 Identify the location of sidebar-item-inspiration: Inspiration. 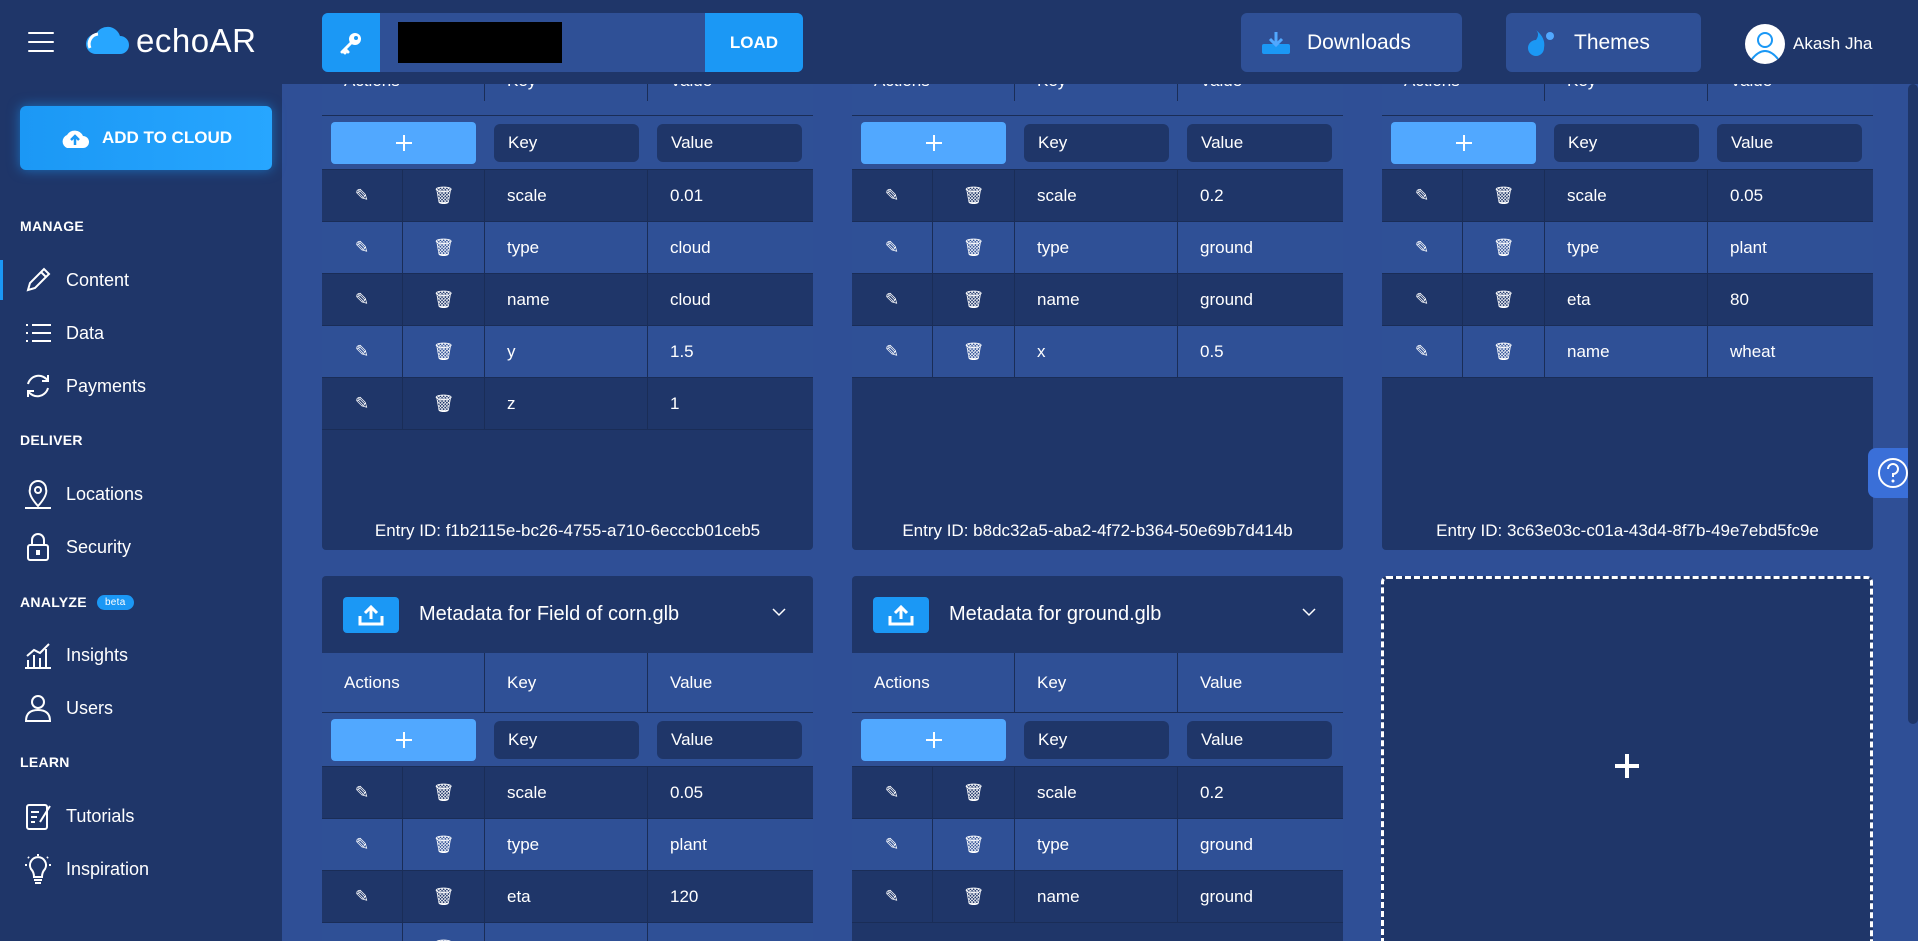
(141, 869).